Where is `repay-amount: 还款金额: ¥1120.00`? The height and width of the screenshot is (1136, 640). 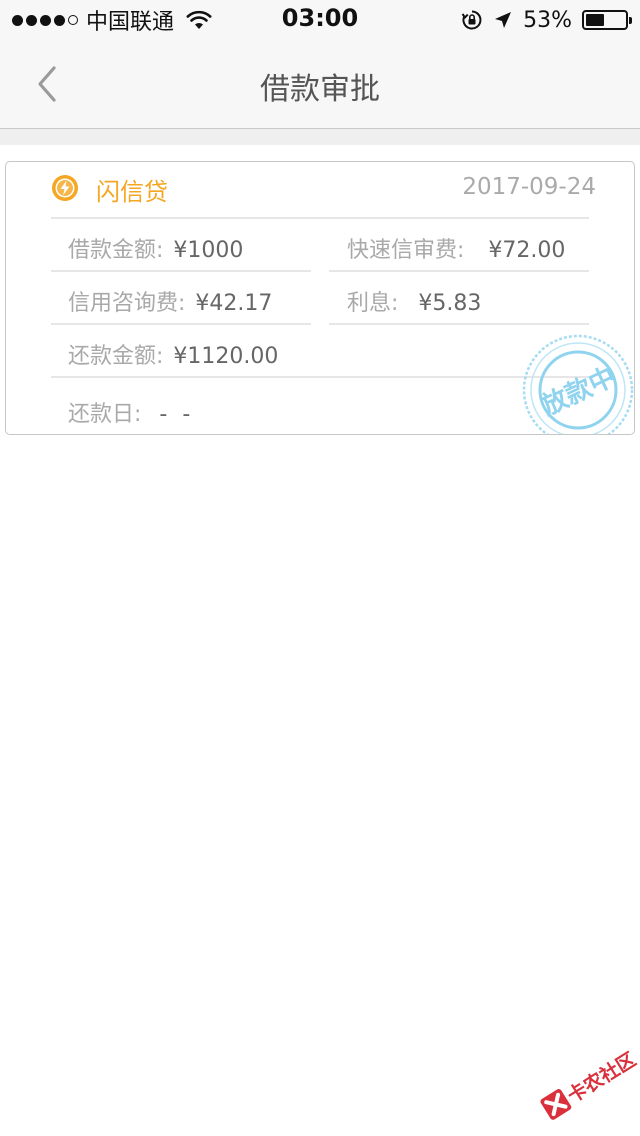
repay-amount: 还款金额: ¥1120.00 is located at coordinates (173, 354).